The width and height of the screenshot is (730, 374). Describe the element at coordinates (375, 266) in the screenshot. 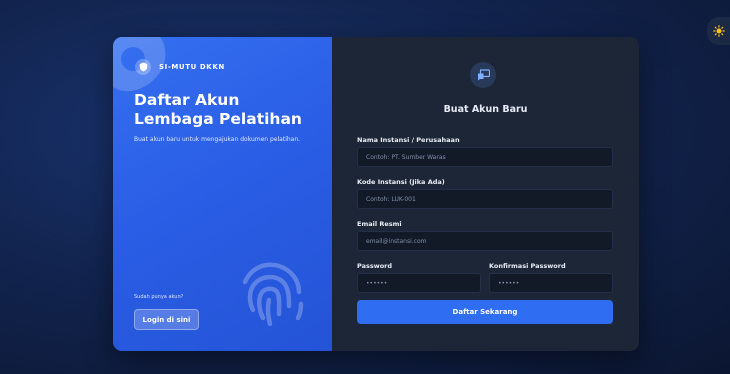

I see `password-label: Password` at that location.